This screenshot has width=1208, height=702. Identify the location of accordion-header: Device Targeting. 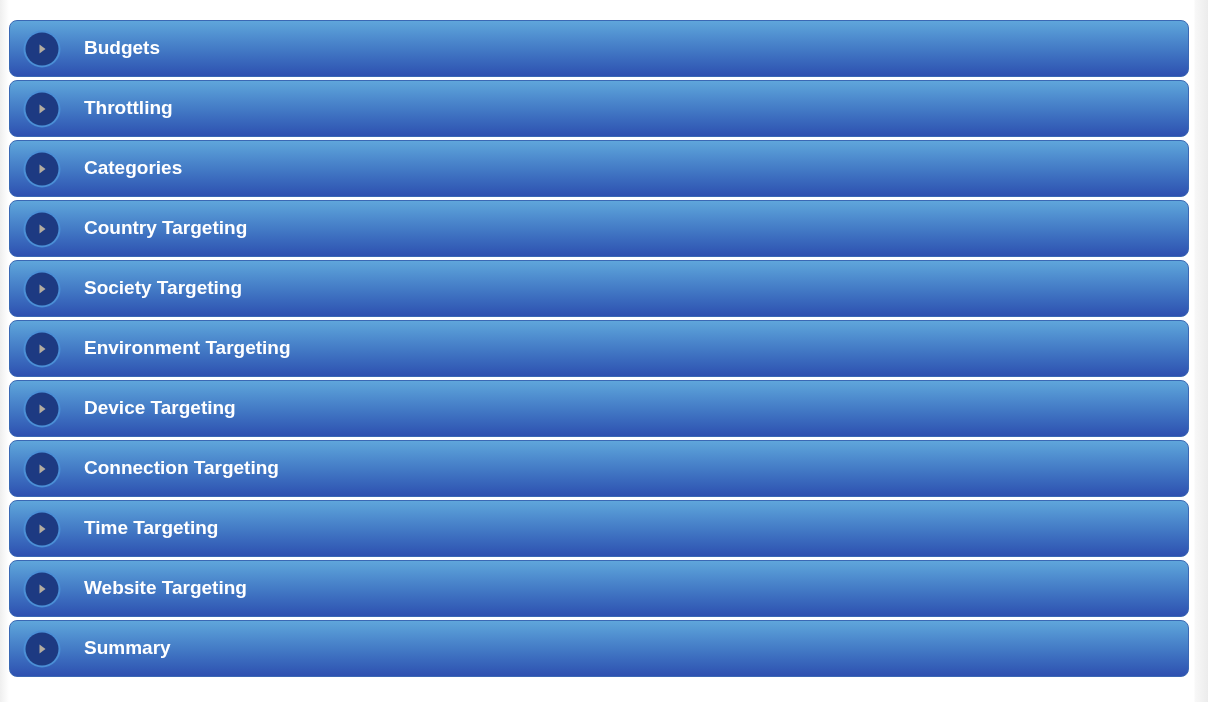
(599, 408).